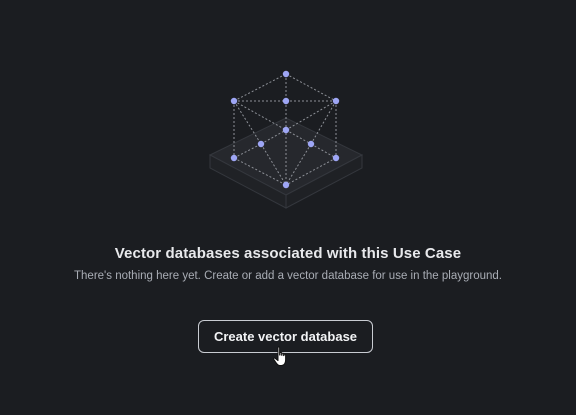 The height and width of the screenshot is (415, 576). Describe the element at coordinates (286, 139) in the screenshot. I see `vector-database-cube-icon` at that location.